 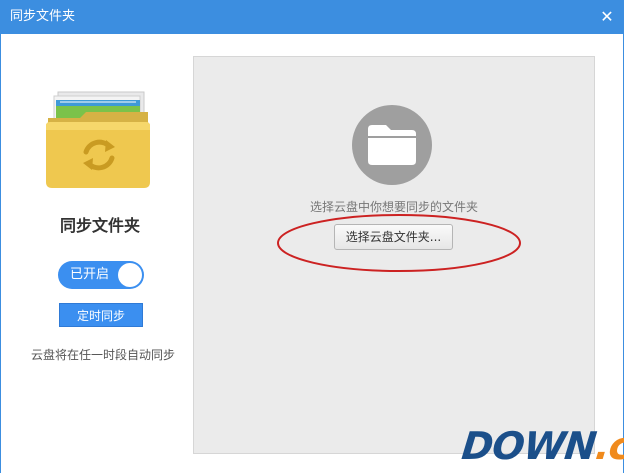 I want to click on window-border-left, so click(x=0, y=253).